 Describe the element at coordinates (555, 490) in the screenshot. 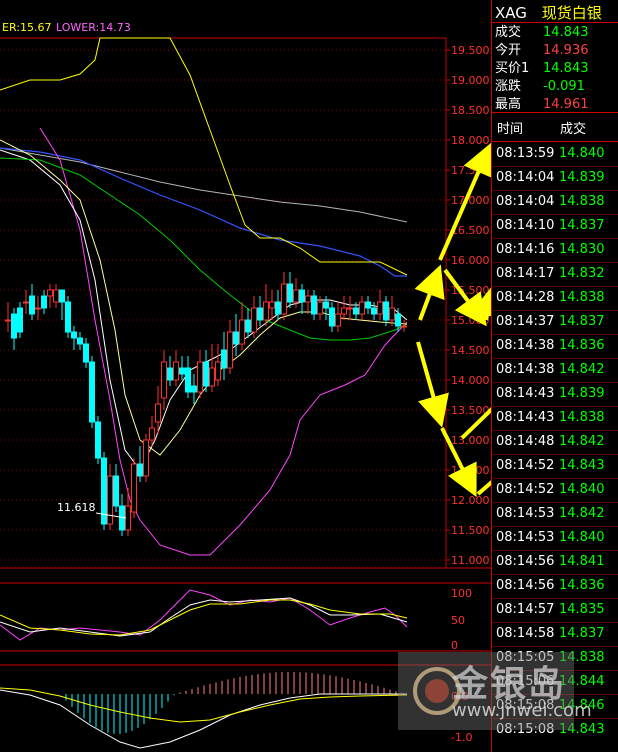

I see `tick-row: 08:14:52 14.840` at that location.